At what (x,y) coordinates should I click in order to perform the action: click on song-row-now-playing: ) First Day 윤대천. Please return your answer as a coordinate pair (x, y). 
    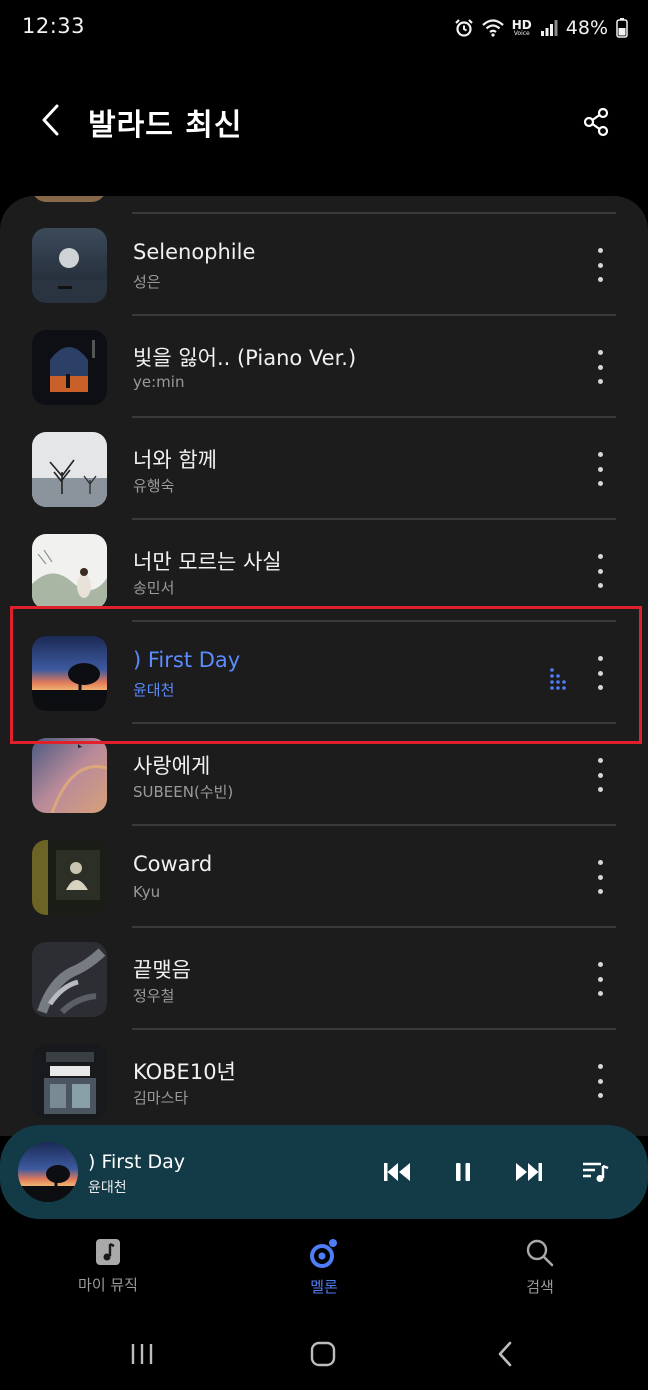
    Looking at the image, I should click on (324, 673).